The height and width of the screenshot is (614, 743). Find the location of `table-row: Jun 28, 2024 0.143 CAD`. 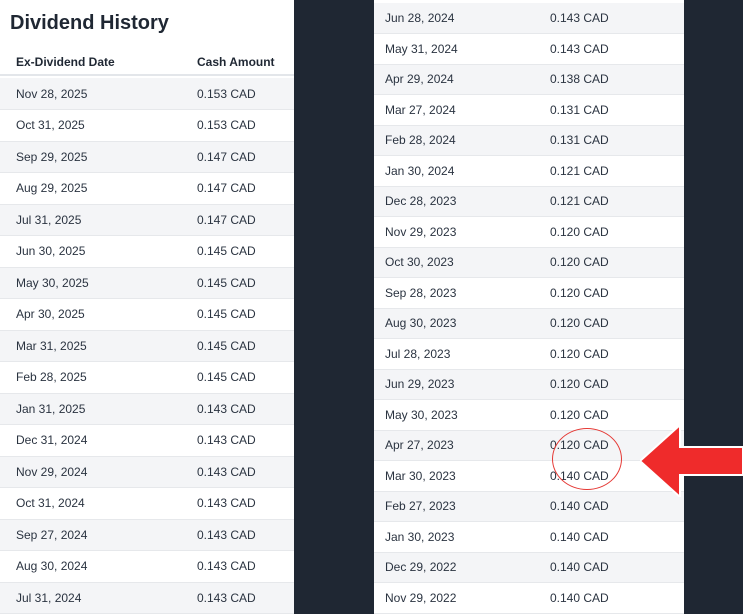

table-row: Jun 28, 2024 0.143 CAD is located at coordinates (529, 18).